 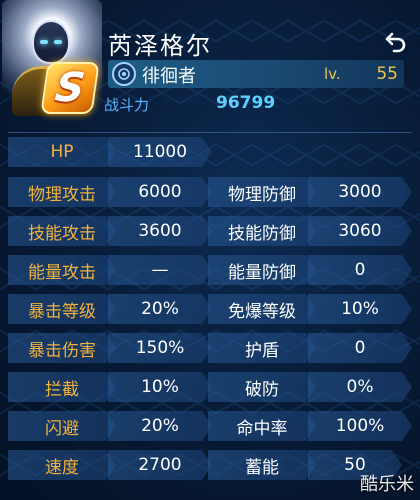 I want to click on stat-label-cell: 能量攻击, so click(x=62, y=270).